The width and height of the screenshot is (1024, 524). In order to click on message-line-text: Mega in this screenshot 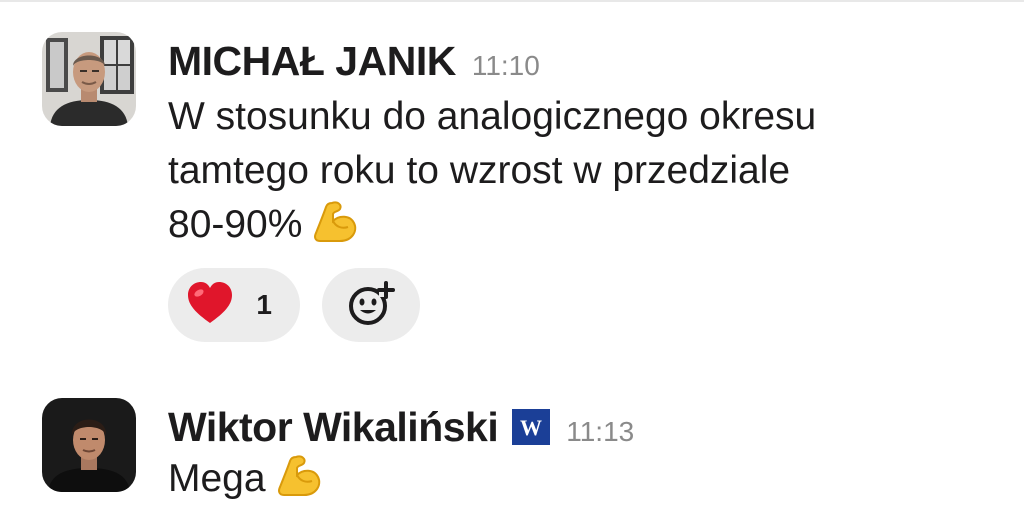, I will do `click(217, 478)`.